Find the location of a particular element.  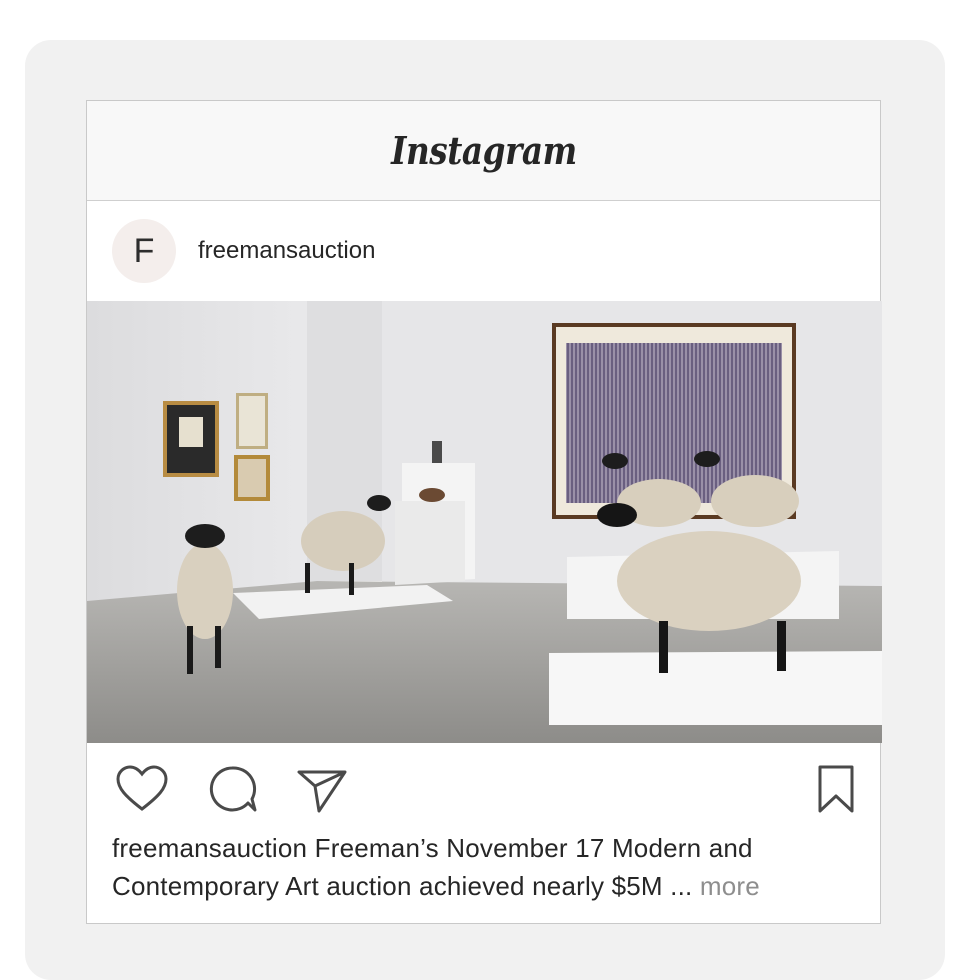

bookmark-icon is located at coordinates (836, 790).